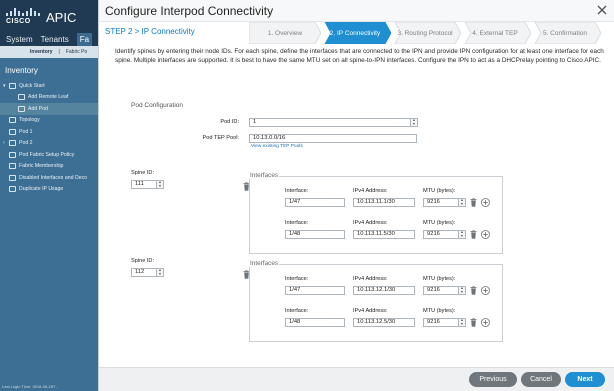 The height and width of the screenshot is (391, 614). Describe the element at coordinates (18, 21) in the screenshot. I see `cisco-wordmark: cisco` at that location.